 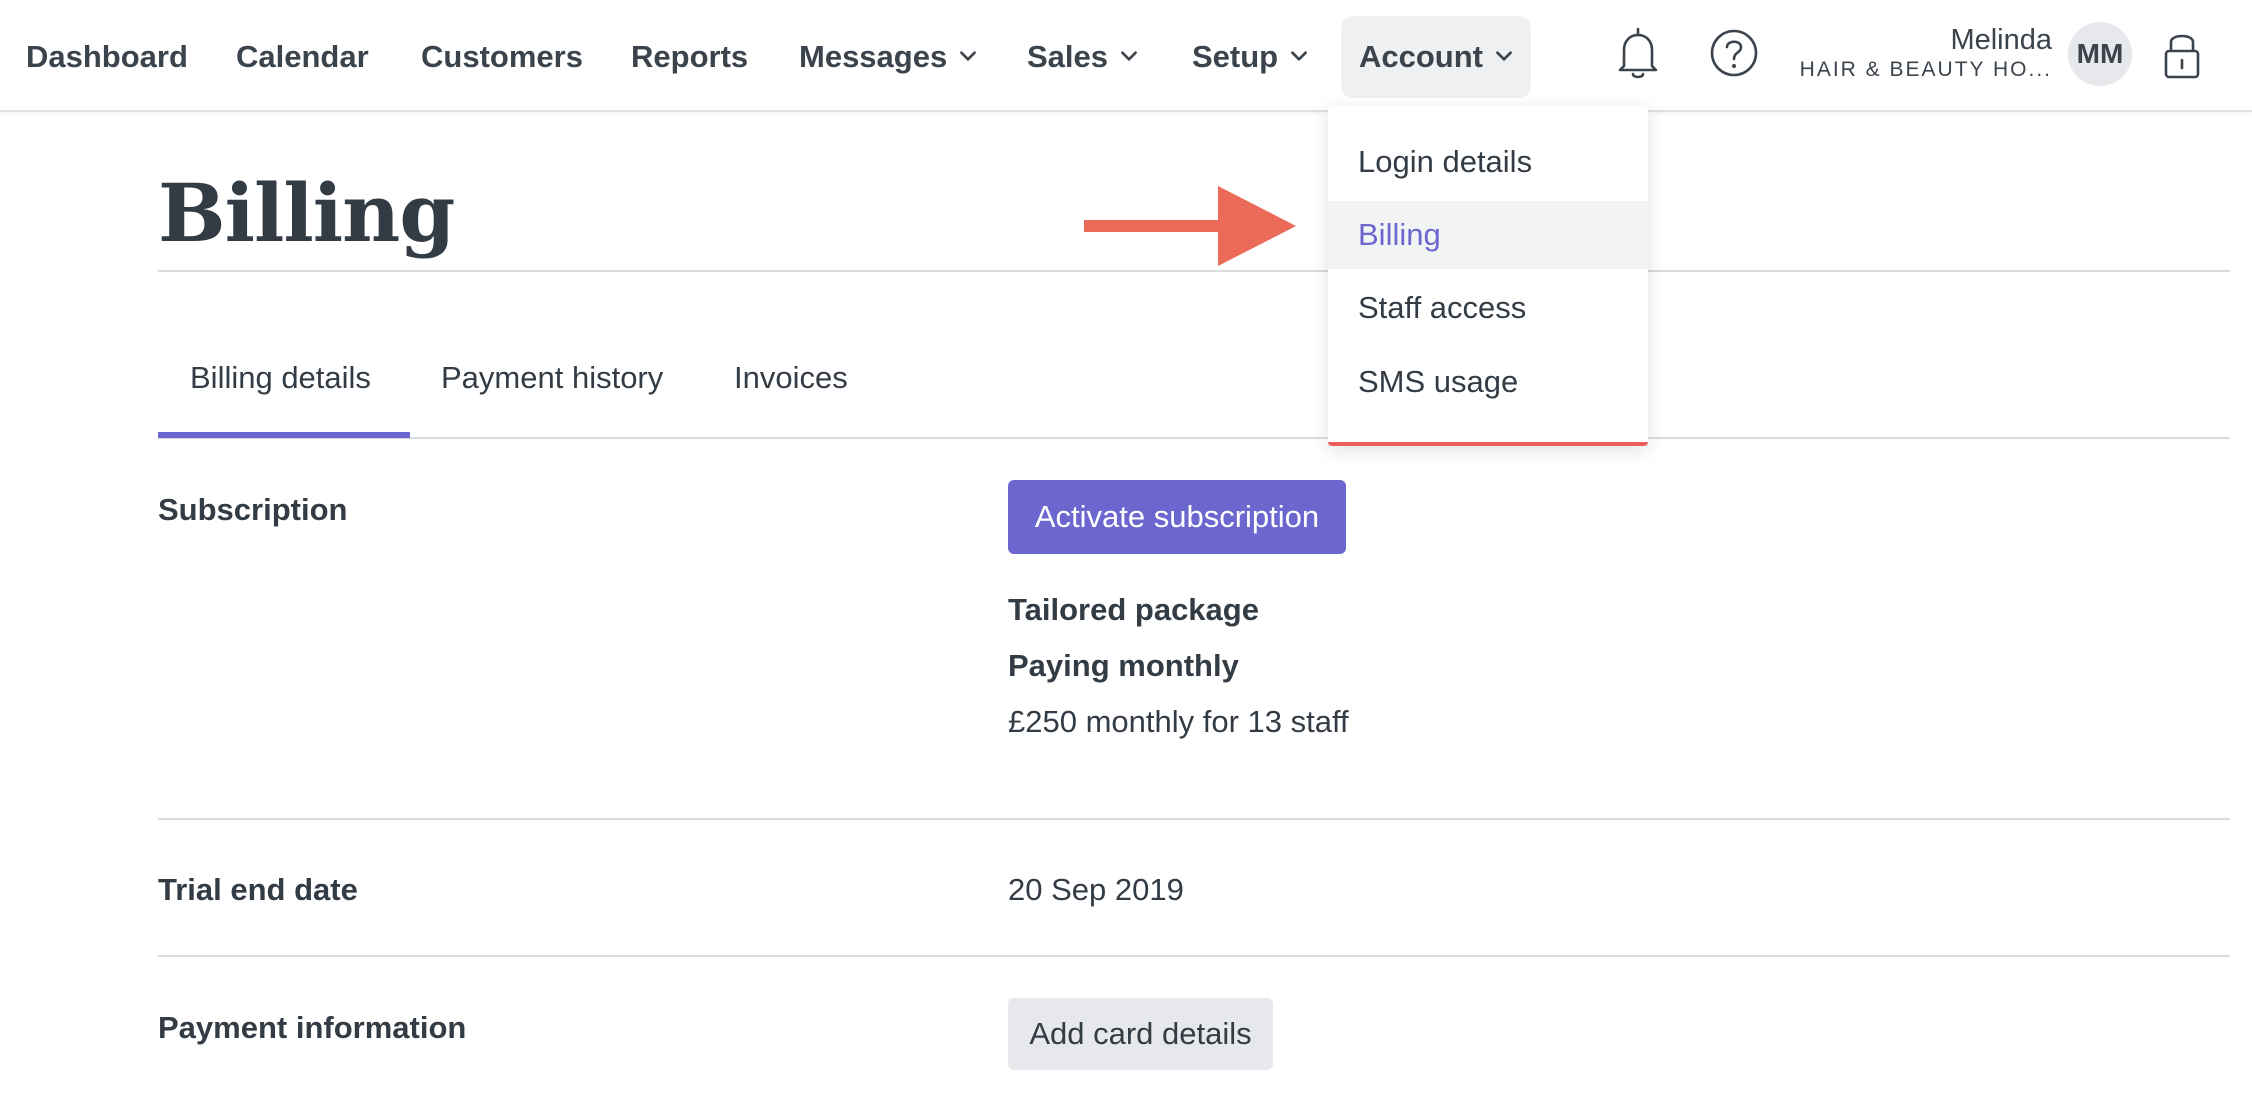 What do you see at coordinates (107, 57) in the screenshot?
I see `nav-dashboard: Dashboard` at bounding box center [107, 57].